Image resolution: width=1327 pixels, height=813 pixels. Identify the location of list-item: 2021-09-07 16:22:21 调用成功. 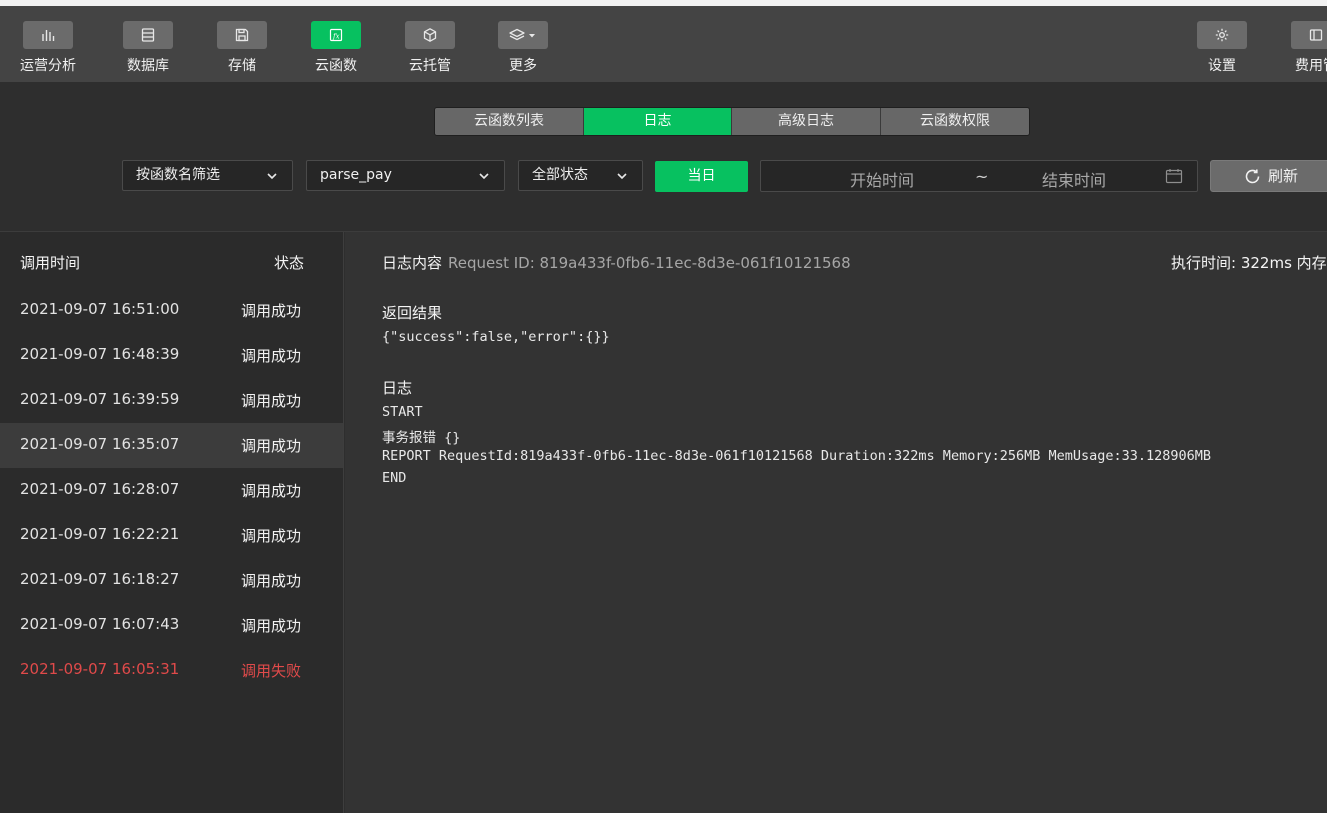
(171, 535).